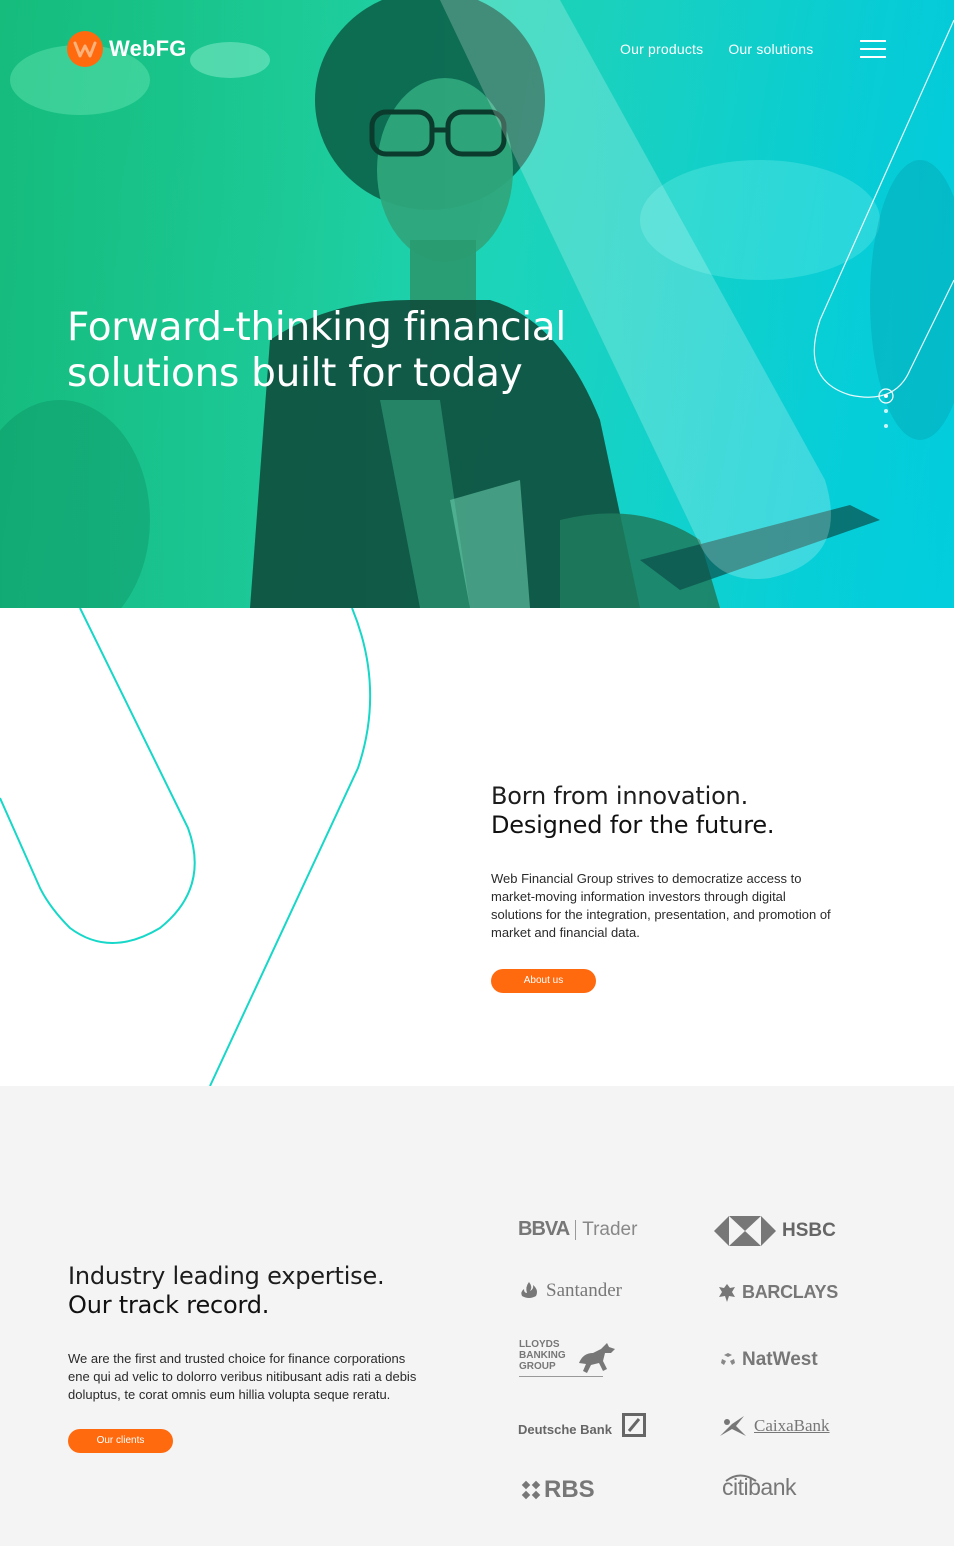  Describe the element at coordinates (148, 48) in the screenshot. I see `brand-name: WebFG` at that location.